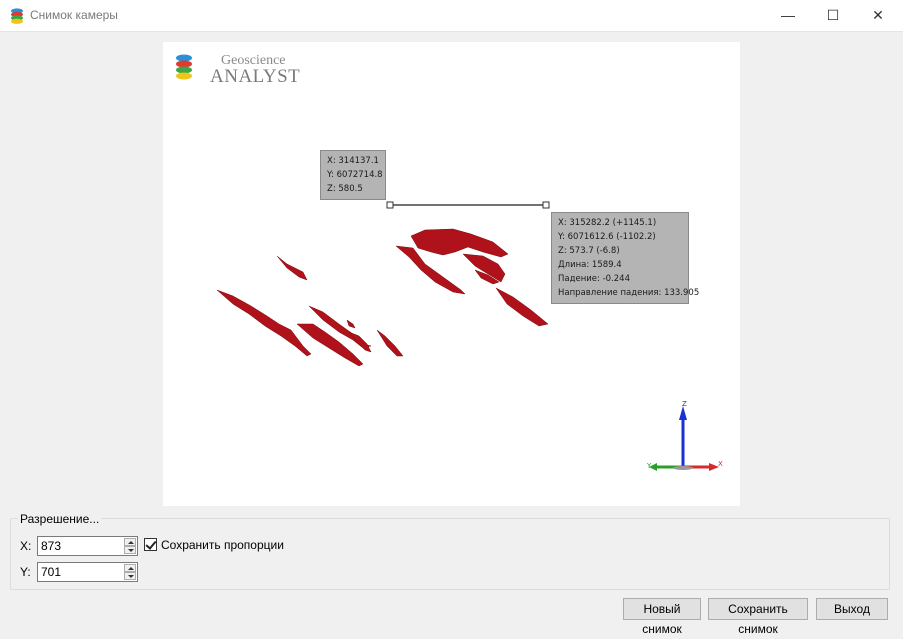 This screenshot has width=903, height=639. Describe the element at coordinates (720, 464) in the screenshot. I see `axis-x-label: X` at that location.